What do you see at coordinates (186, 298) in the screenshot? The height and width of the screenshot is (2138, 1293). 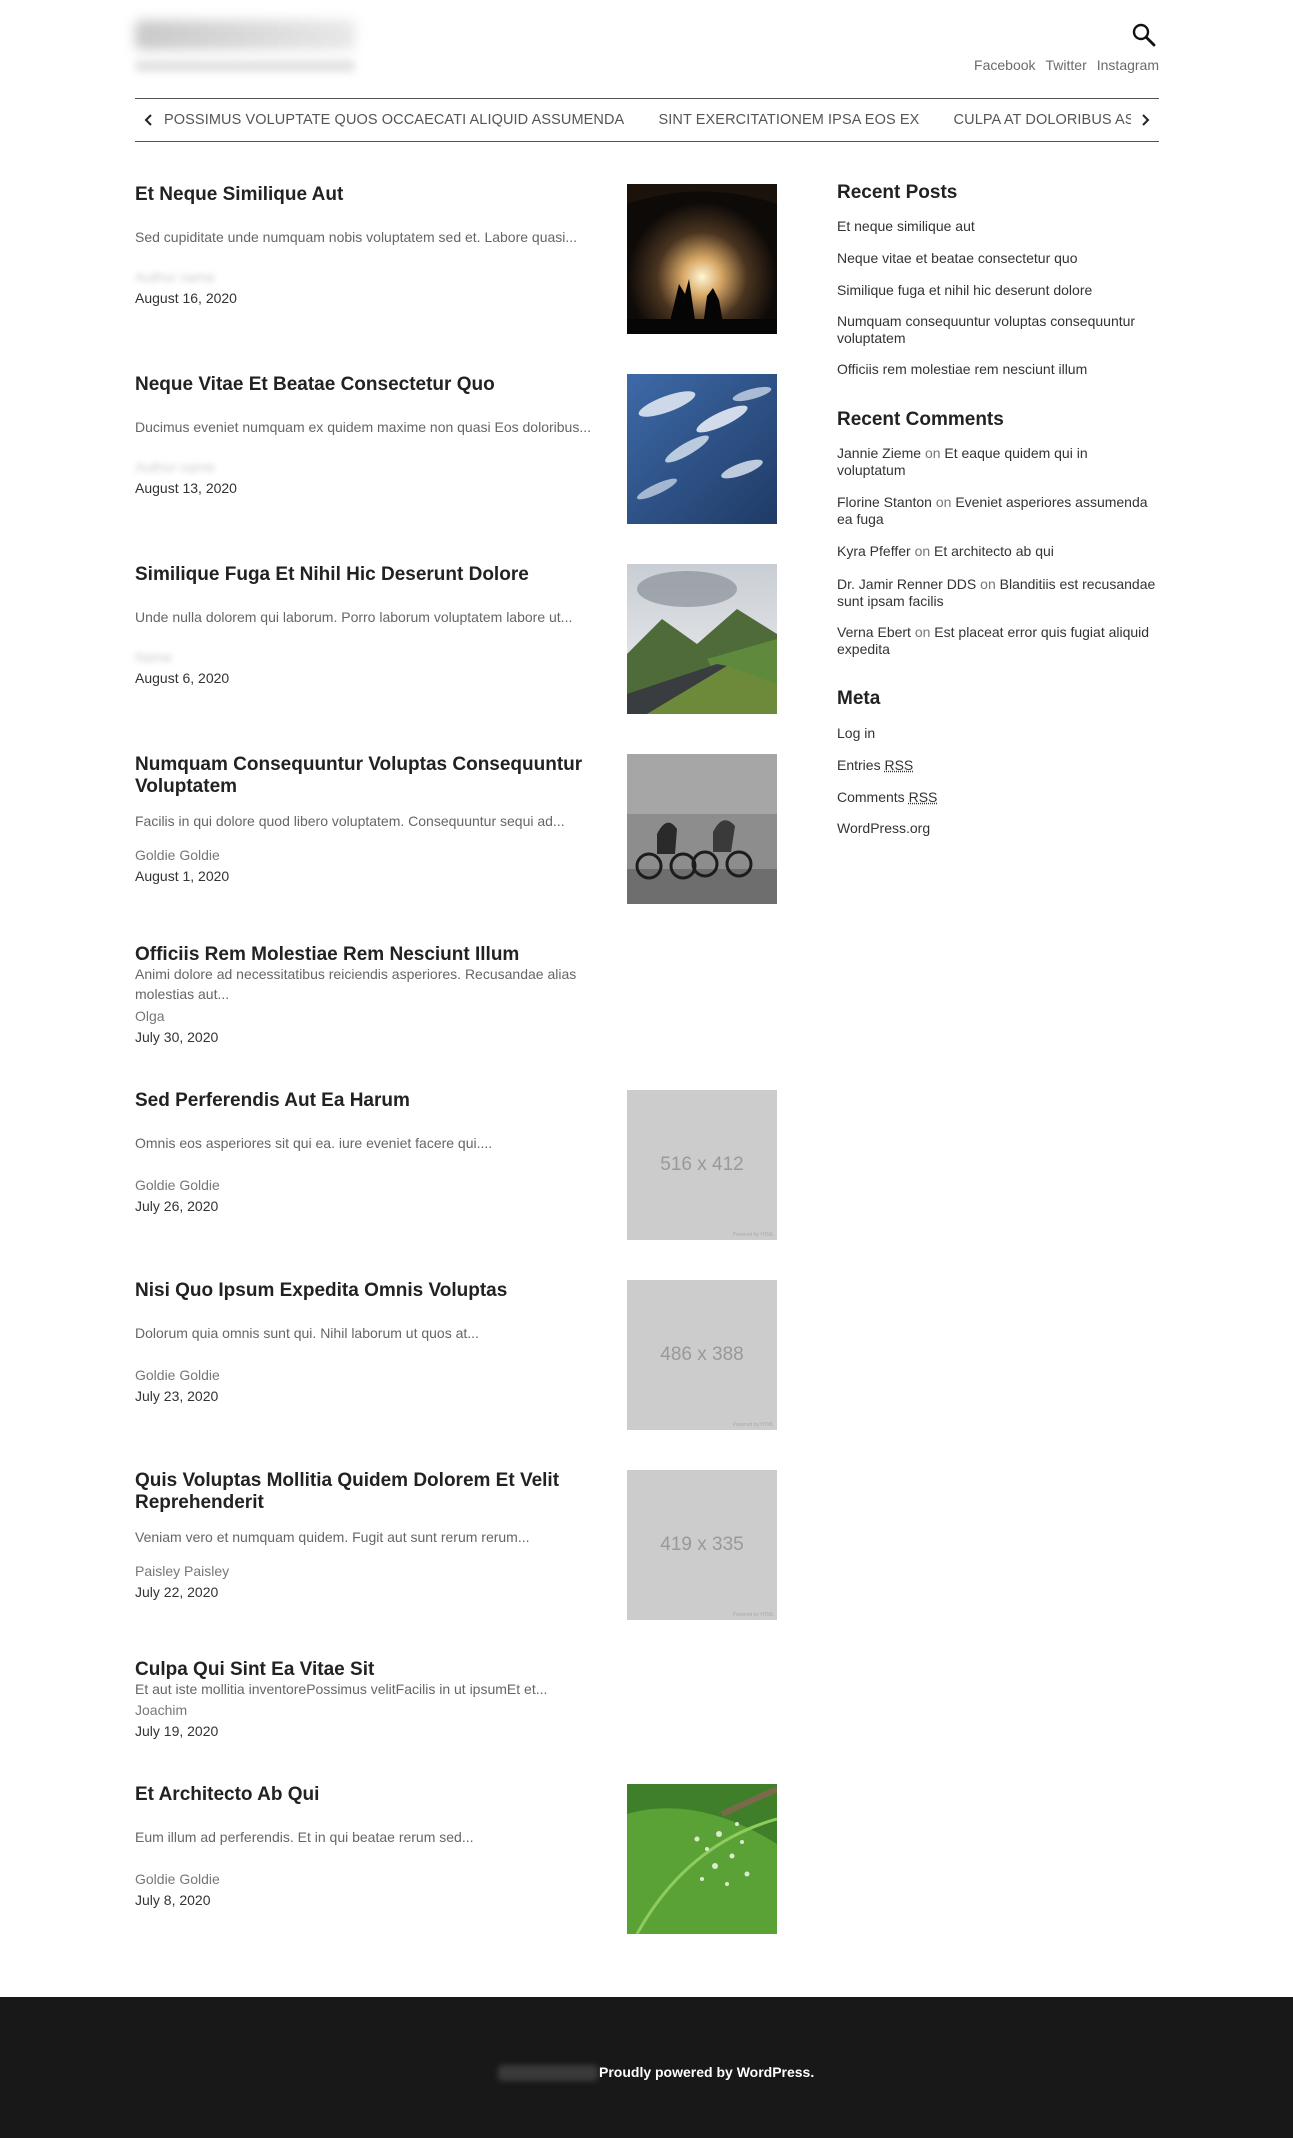 I see `post-date: August 16, 2020` at bounding box center [186, 298].